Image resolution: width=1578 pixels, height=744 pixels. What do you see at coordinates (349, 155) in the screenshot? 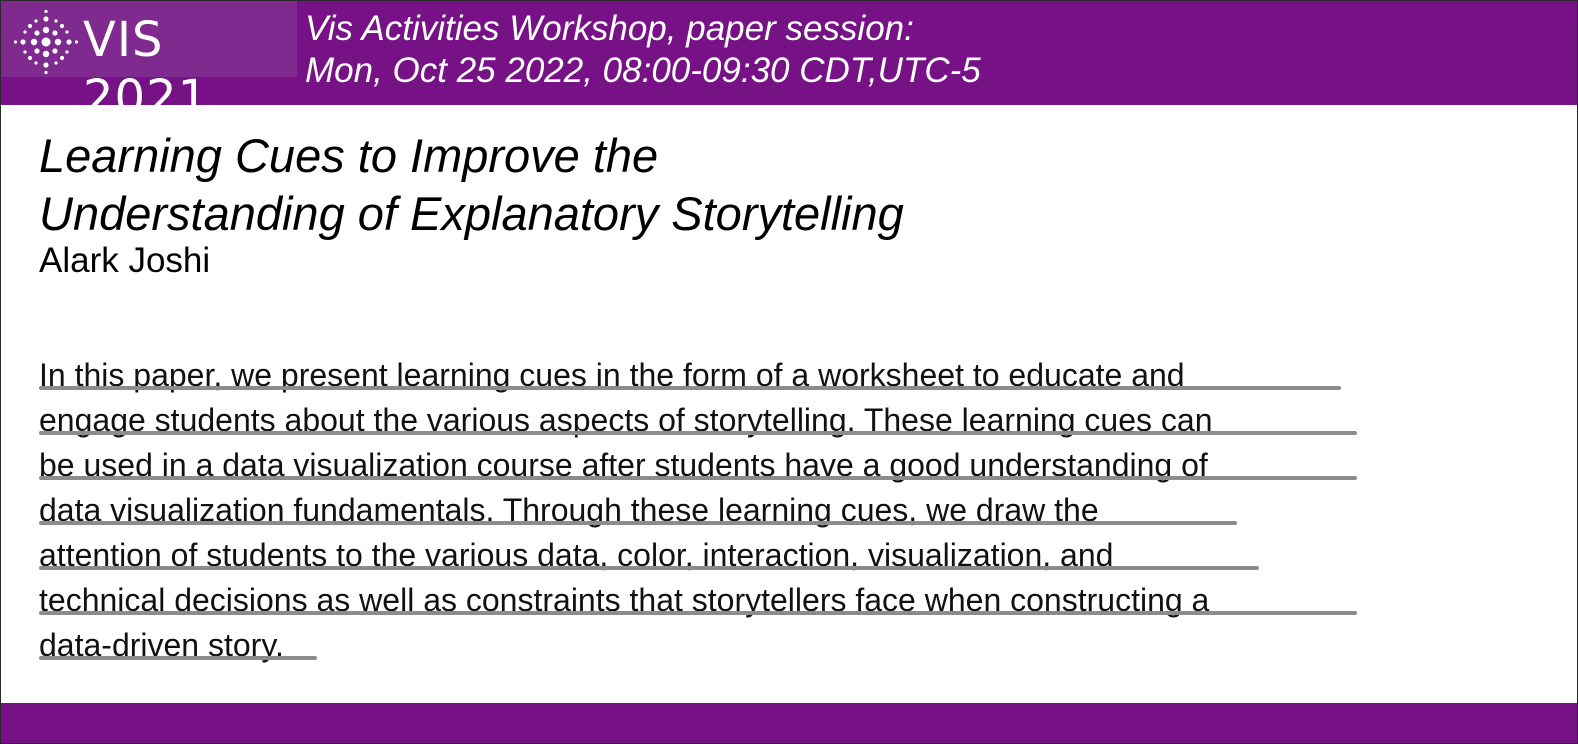
I see `paper-title-line: Learning Cues to Improve the` at bounding box center [349, 155].